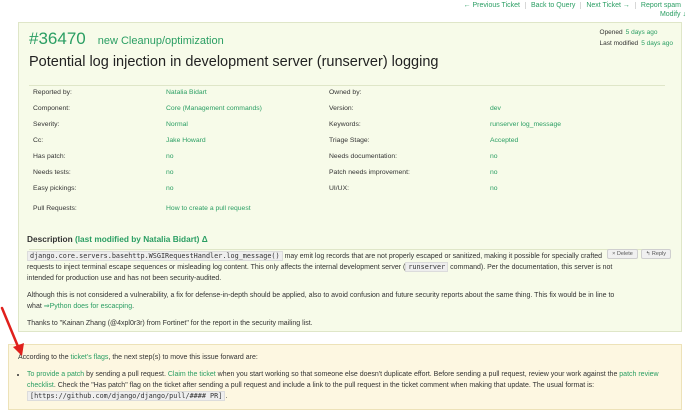 The height and width of the screenshot is (416, 690). Describe the element at coordinates (504, 140) in the screenshot. I see `triage-stage-link: Accepted` at that location.